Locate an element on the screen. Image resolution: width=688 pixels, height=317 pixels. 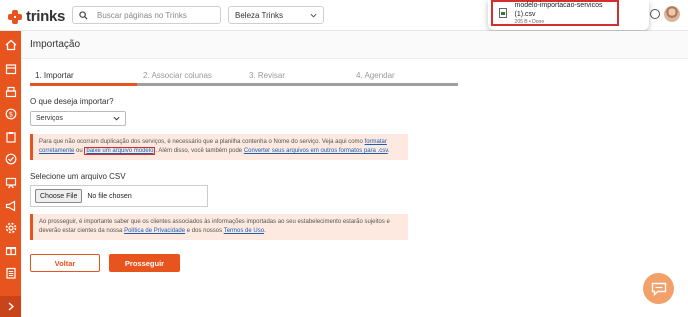
chat-icon is located at coordinates (658, 289).